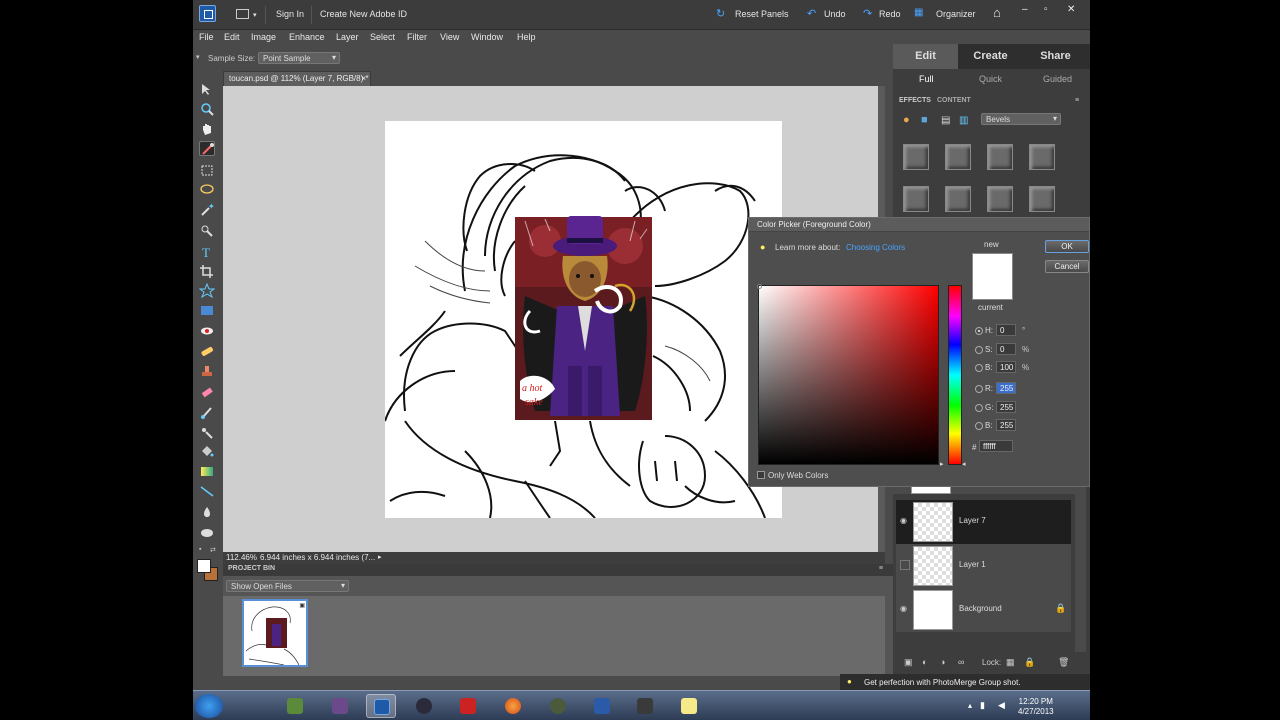 The image size is (1280, 720). Describe the element at coordinates (956, 14) in the screenshot. I see `organizer-button: Organizer` at that location.